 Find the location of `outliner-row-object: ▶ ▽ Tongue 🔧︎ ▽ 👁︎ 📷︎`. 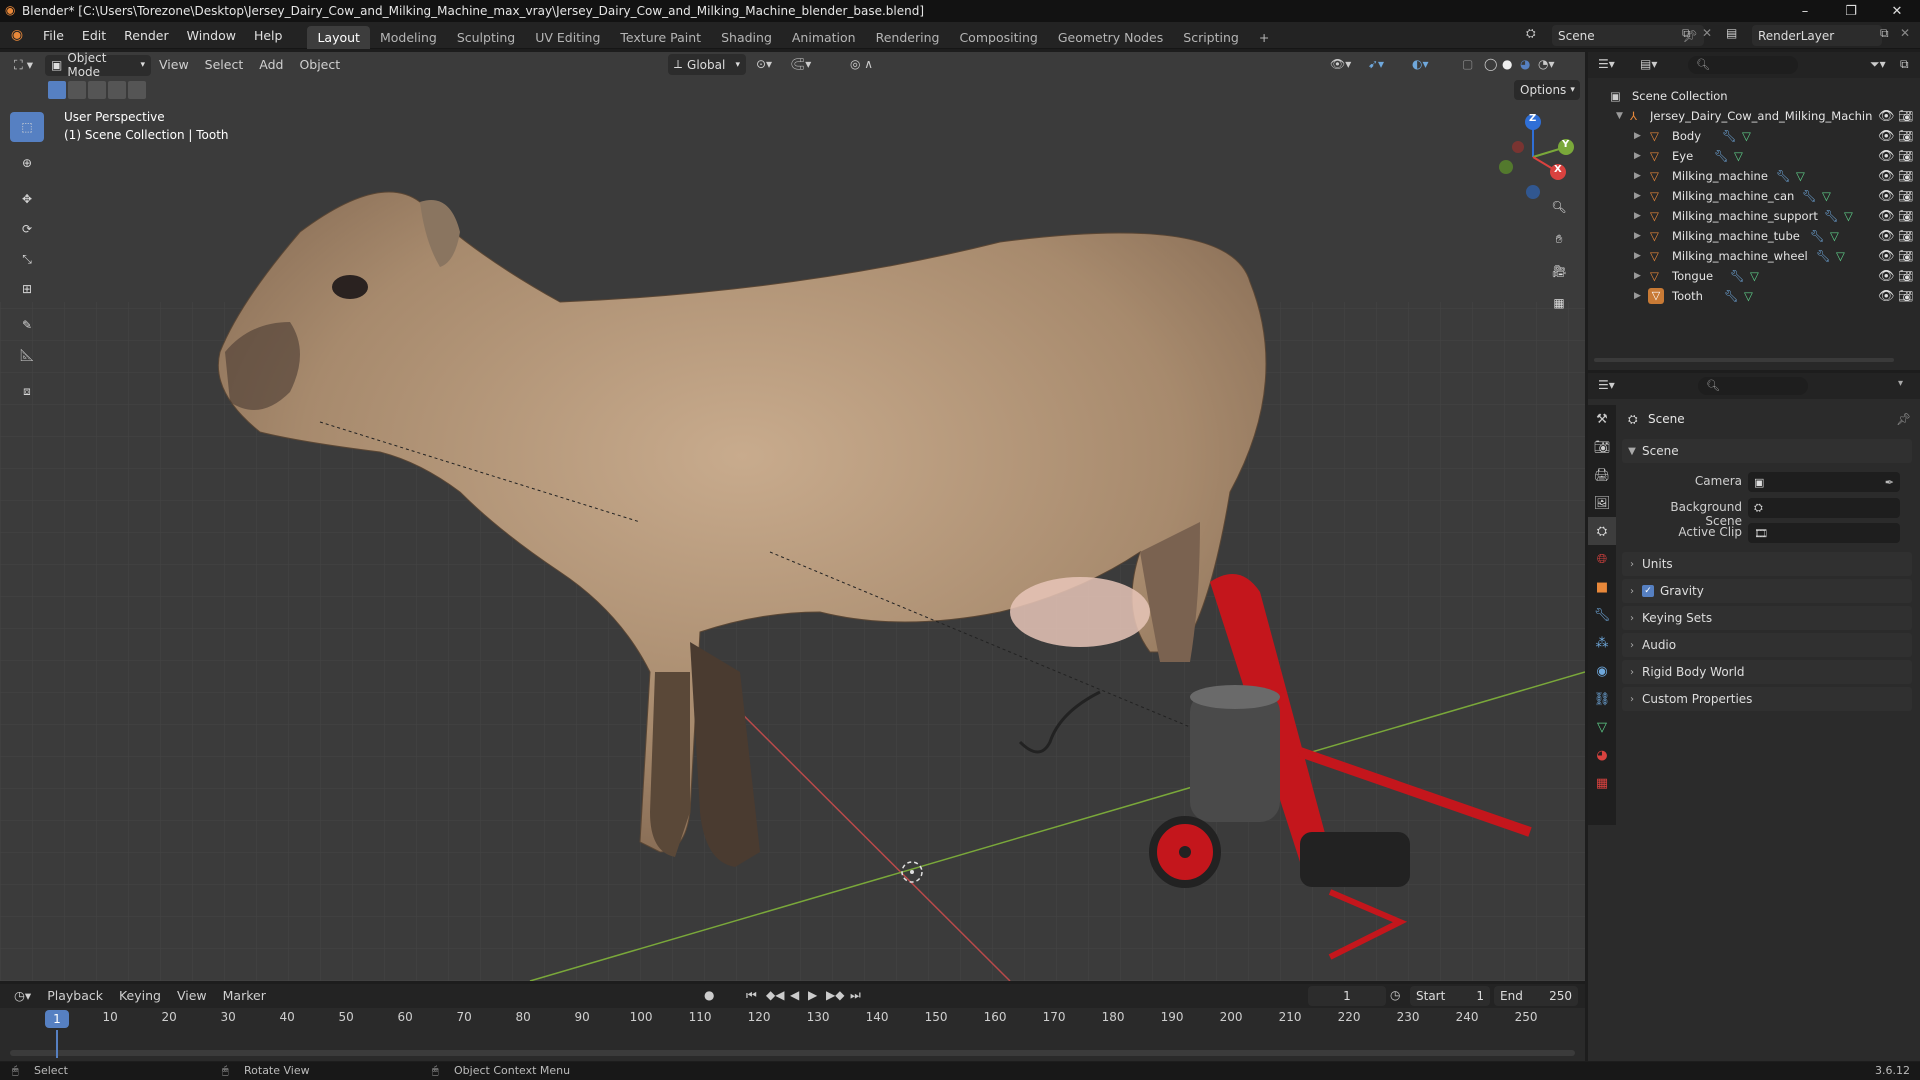

outliner-row-object: ▶ ▽ Tongue 🔧︎ ▽ 👁︎ 📷︎ is located at coordinates (1754, 276).